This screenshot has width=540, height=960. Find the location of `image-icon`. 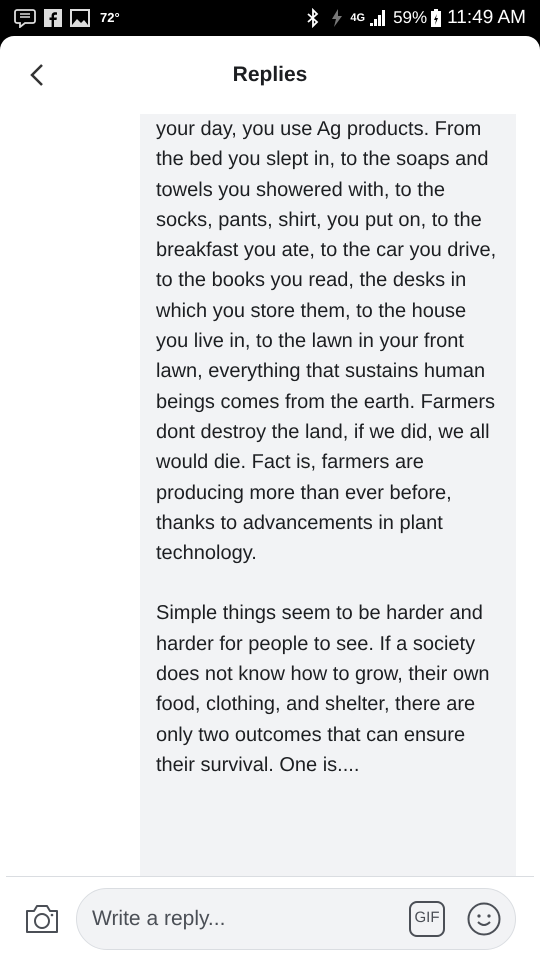

image-icon is located at coordinates (80, 18).